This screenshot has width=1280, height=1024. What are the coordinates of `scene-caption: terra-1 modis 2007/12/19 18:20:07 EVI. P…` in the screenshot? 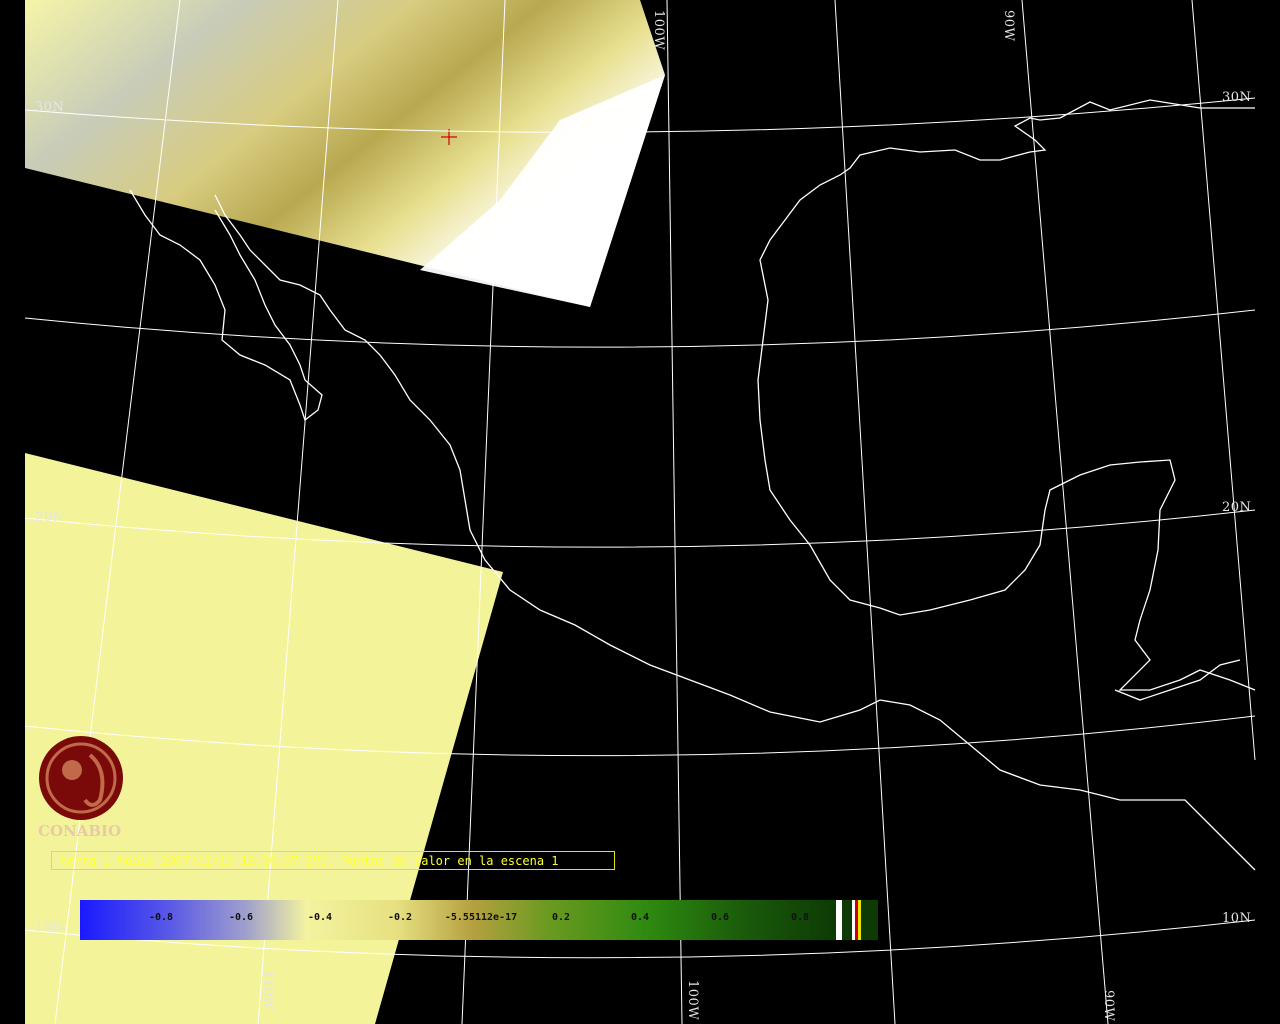 It's located at (333, 860).